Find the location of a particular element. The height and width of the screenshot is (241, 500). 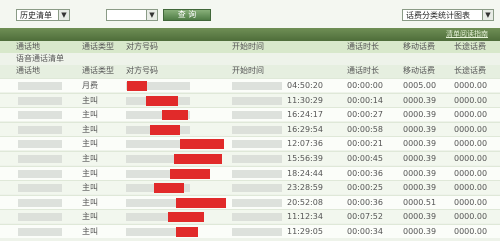

table-row: 月费 04:50:20 00:00:00 0005.00 0000.00 is located at coordinates (250, 85).